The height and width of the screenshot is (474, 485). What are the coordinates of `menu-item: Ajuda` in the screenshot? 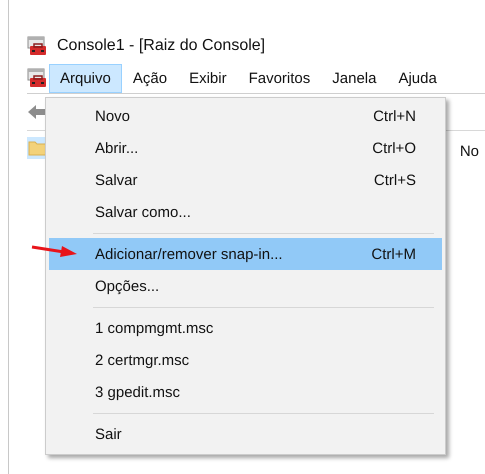 It's located at (417, 78).